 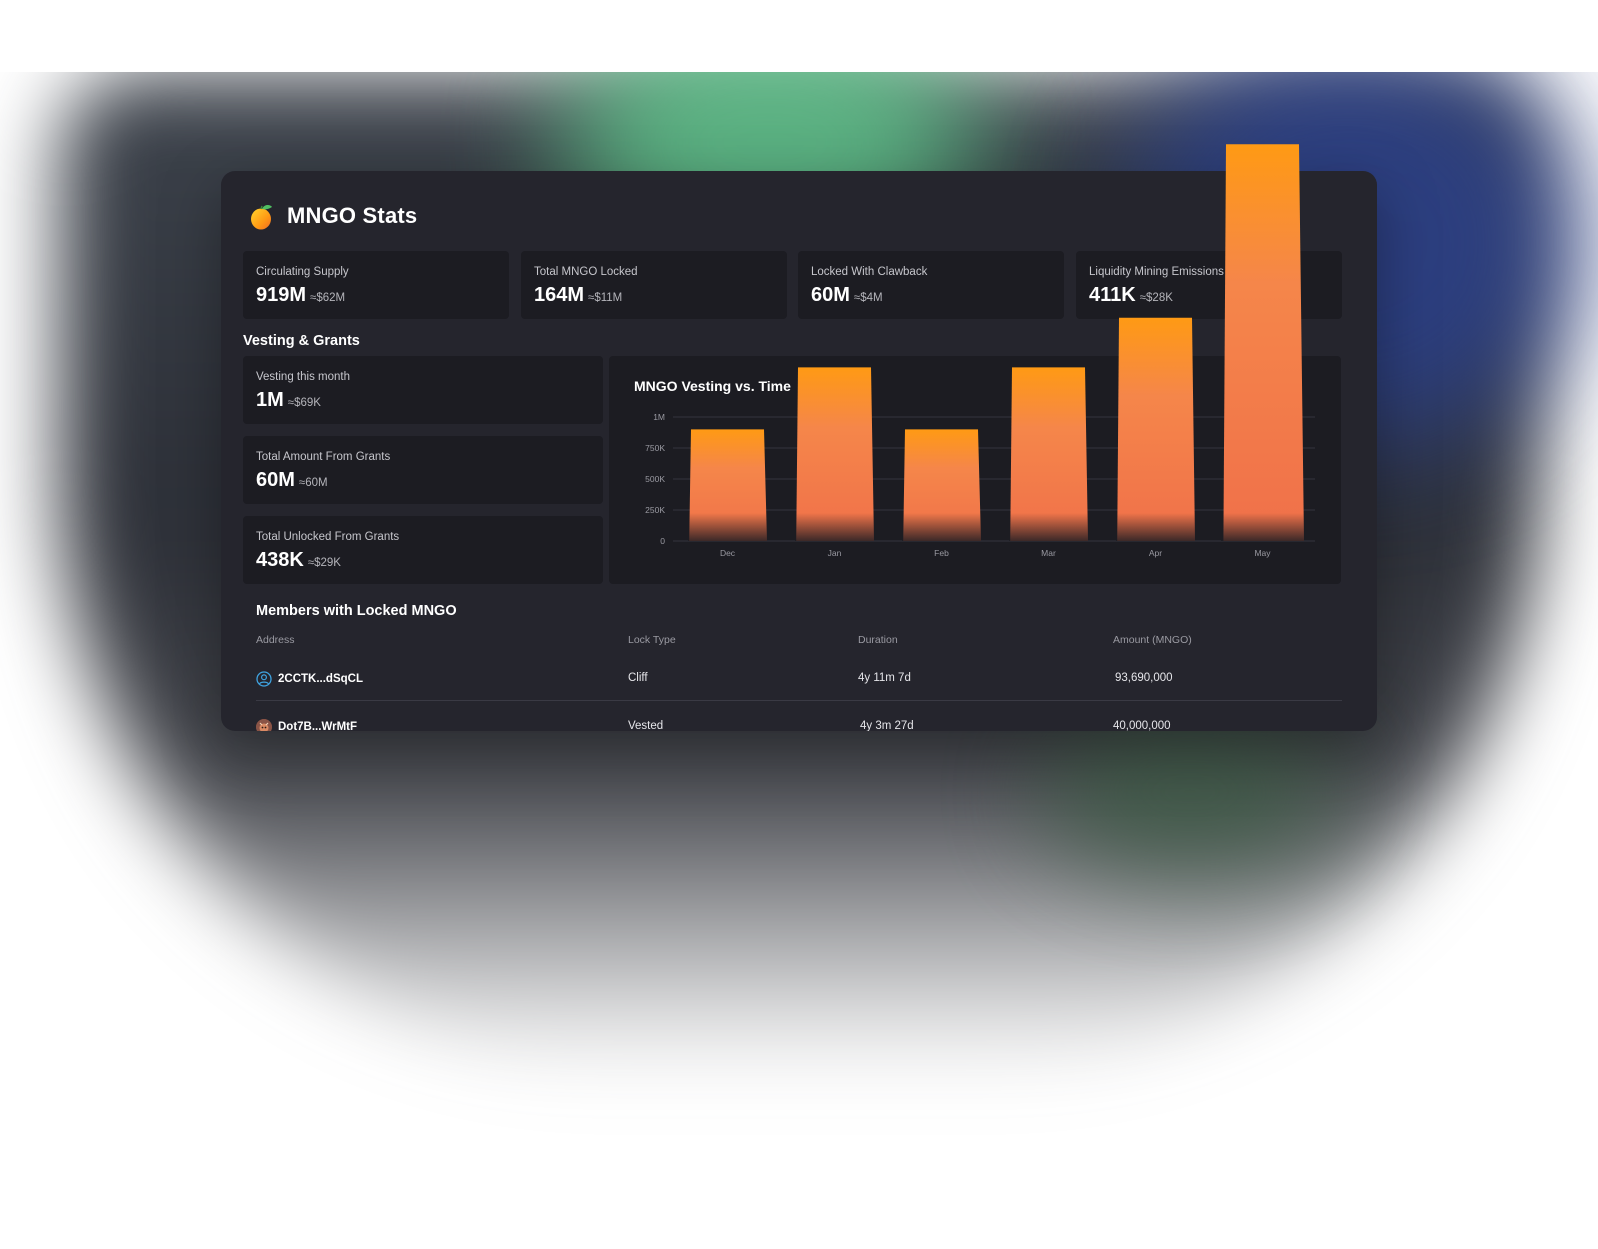 I want to click on address-cell: 2CCTK...dSqCL, so click(x=309, y=679).